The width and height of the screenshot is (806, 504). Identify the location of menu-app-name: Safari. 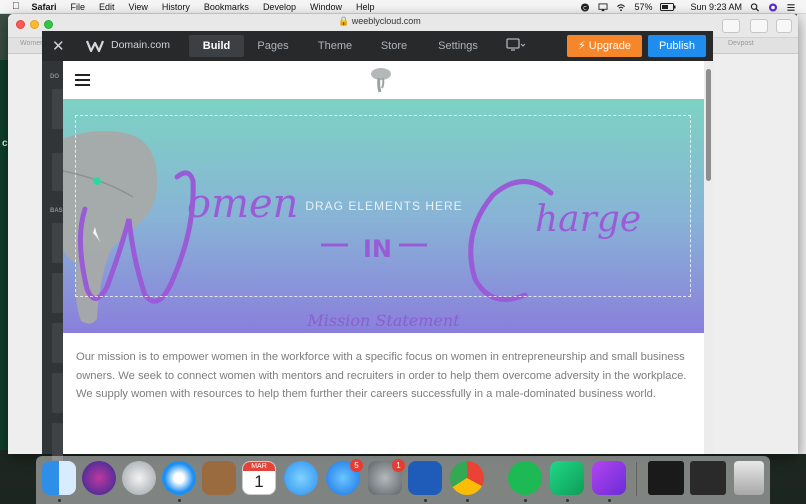
(44, 7).